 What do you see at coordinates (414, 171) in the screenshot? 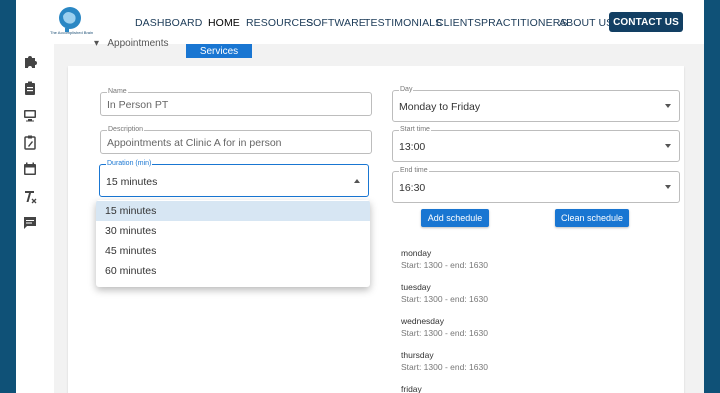
I see `end-time-label: End time` at bounding box center [414, 171].